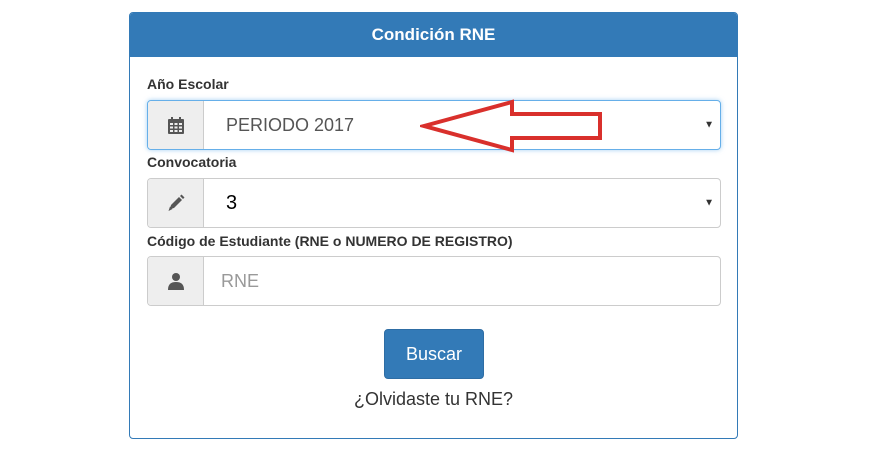 This screenshot has height=466, width=890. What do you see at coordinates (188, 84) in the screenshot?
I see `year-label: Año Escolar` at bounding box center [188, 84].